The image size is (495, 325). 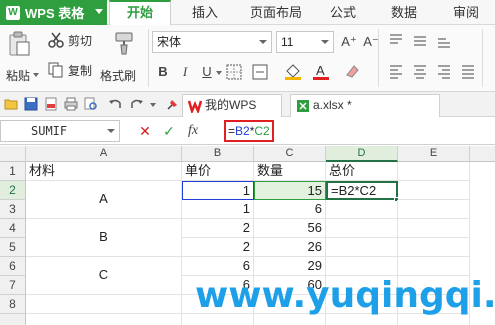 I want to click on align-middle-icon, so click(x=420, y=41).